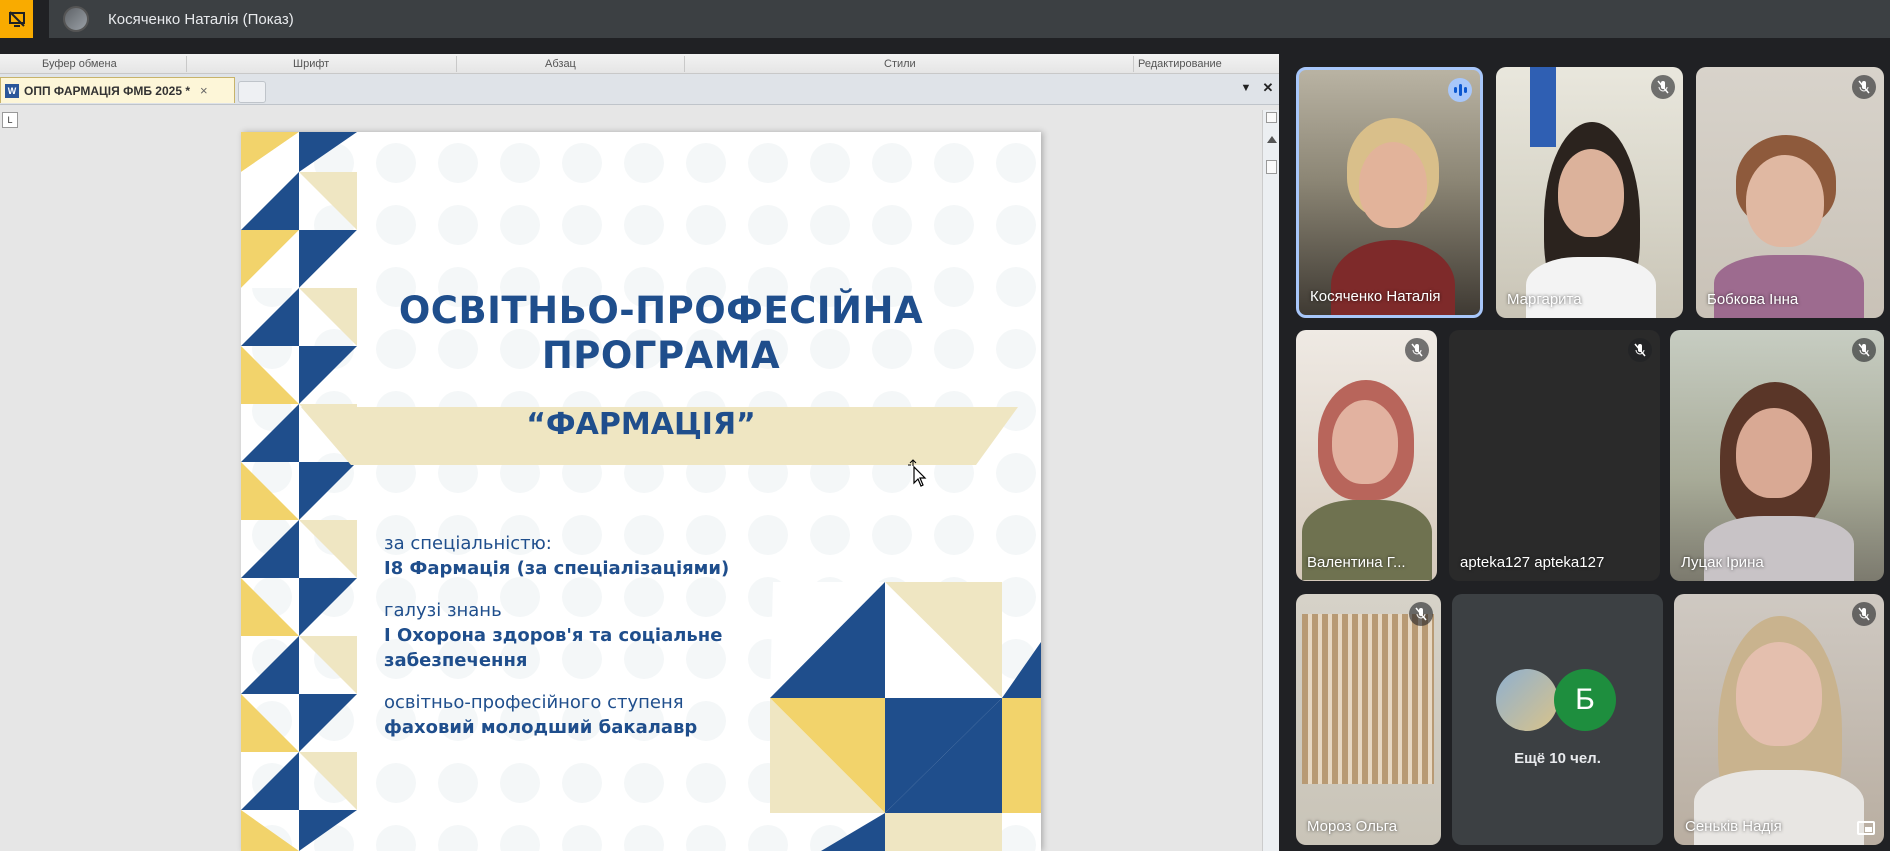 The width and height of the screenshot is (1890, 851). I want to click on presentation-off-icon, so click(16, 19).